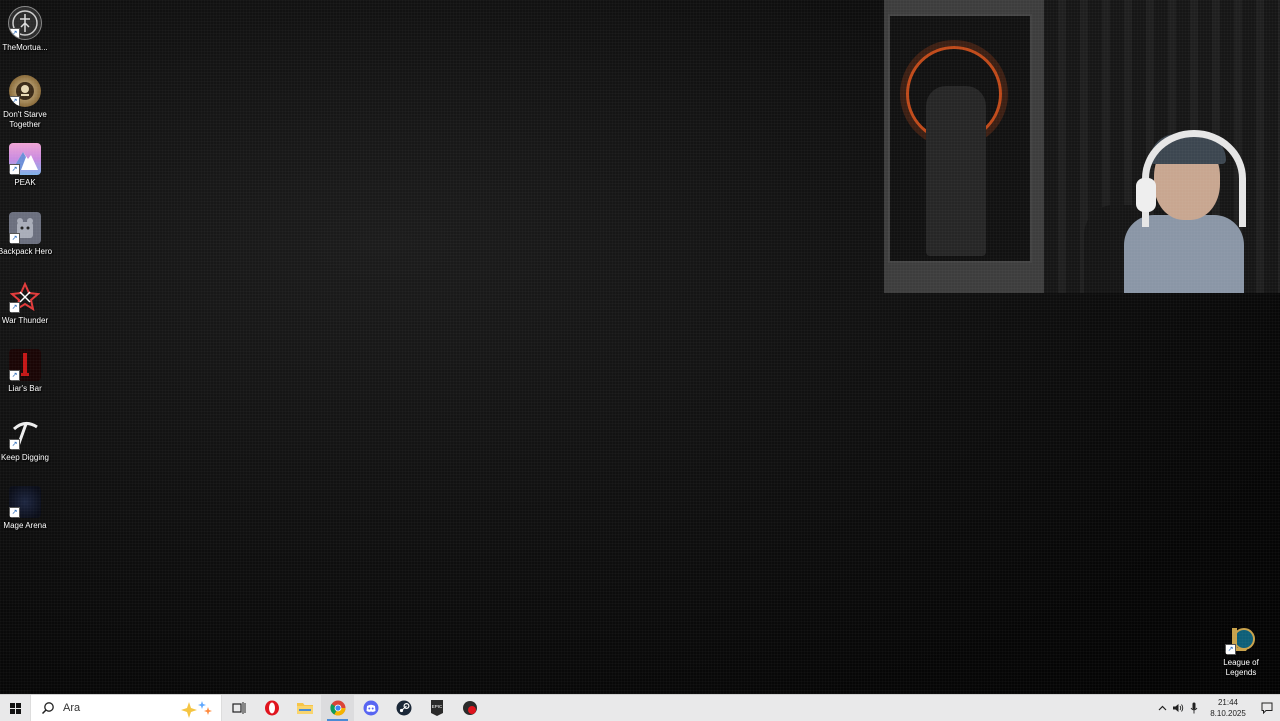 This screenshot has height=721, width=1280. Describe the element at coordinates (1228, 702) in the screenshot. I see `clock-time: 21:44` at that location.